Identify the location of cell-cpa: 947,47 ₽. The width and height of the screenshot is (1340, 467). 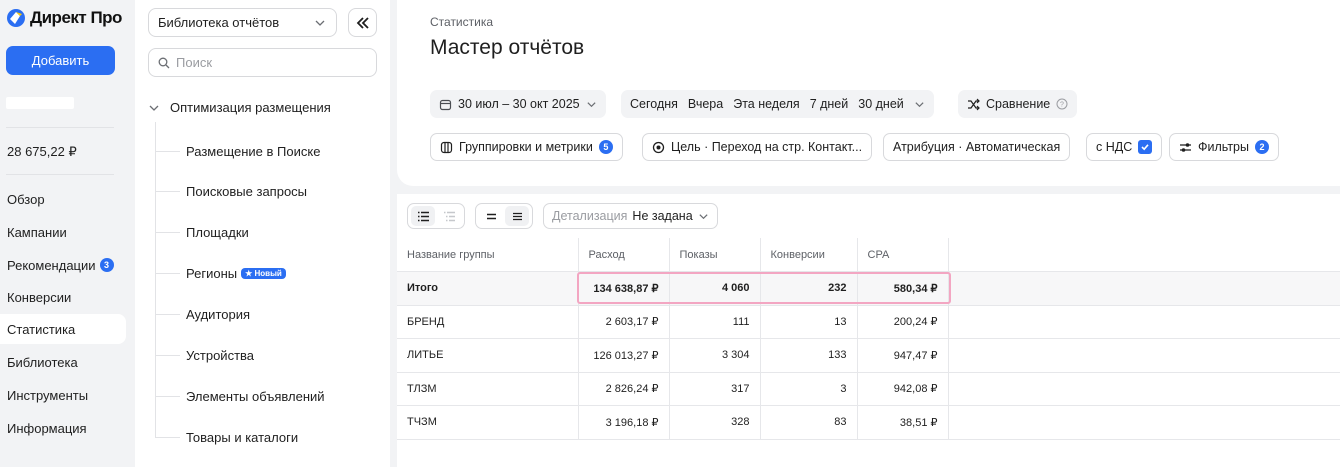
(903, 355).